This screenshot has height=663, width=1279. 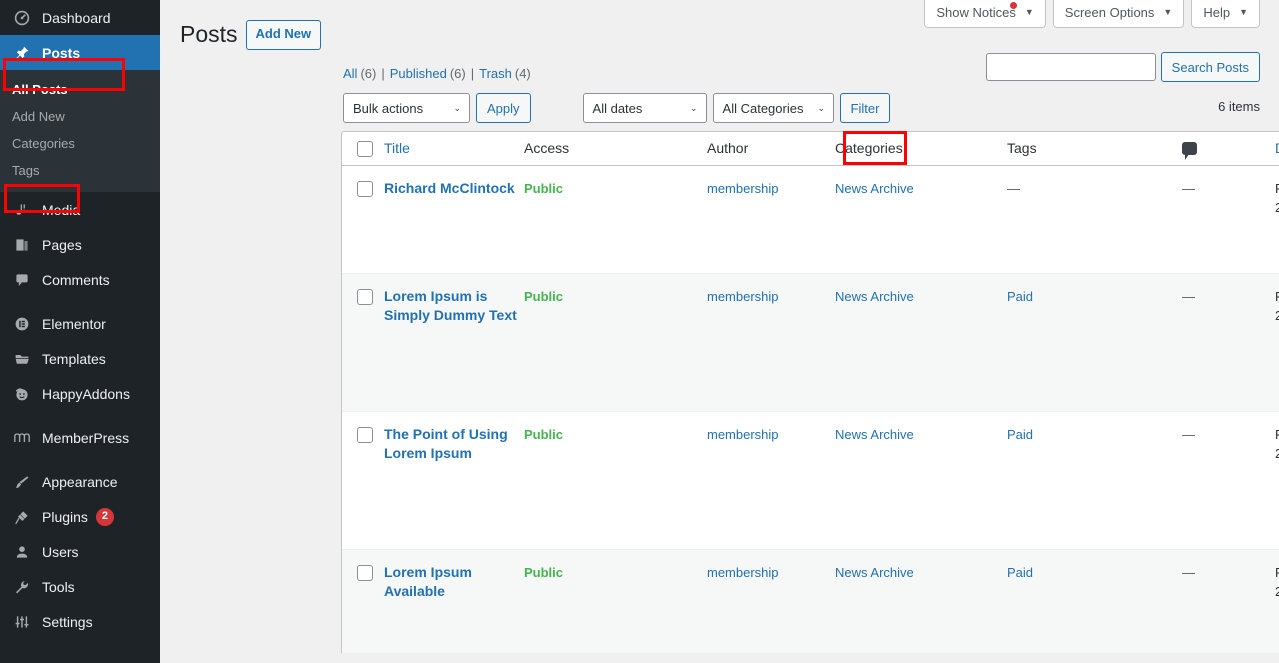 I want to click on filter-link-published: Published, so click(x=418, y=73).